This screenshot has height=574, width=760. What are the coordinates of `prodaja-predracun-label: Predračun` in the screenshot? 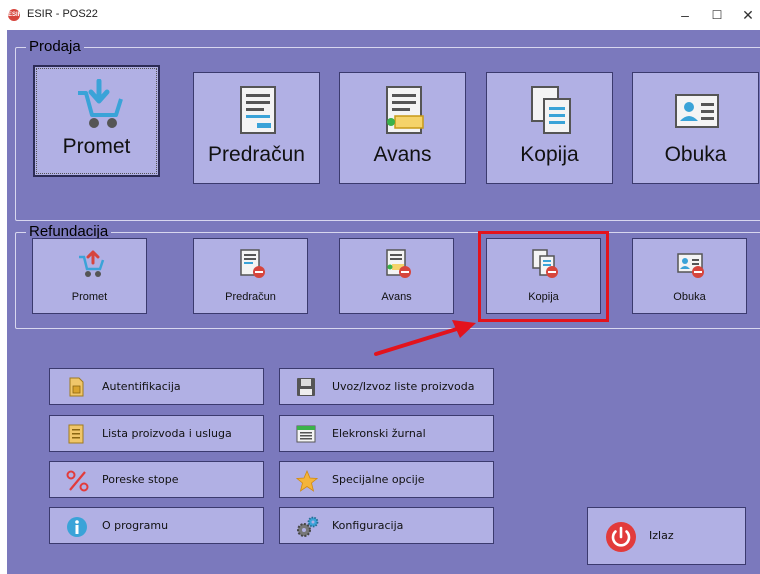 It's located at (256, 154).